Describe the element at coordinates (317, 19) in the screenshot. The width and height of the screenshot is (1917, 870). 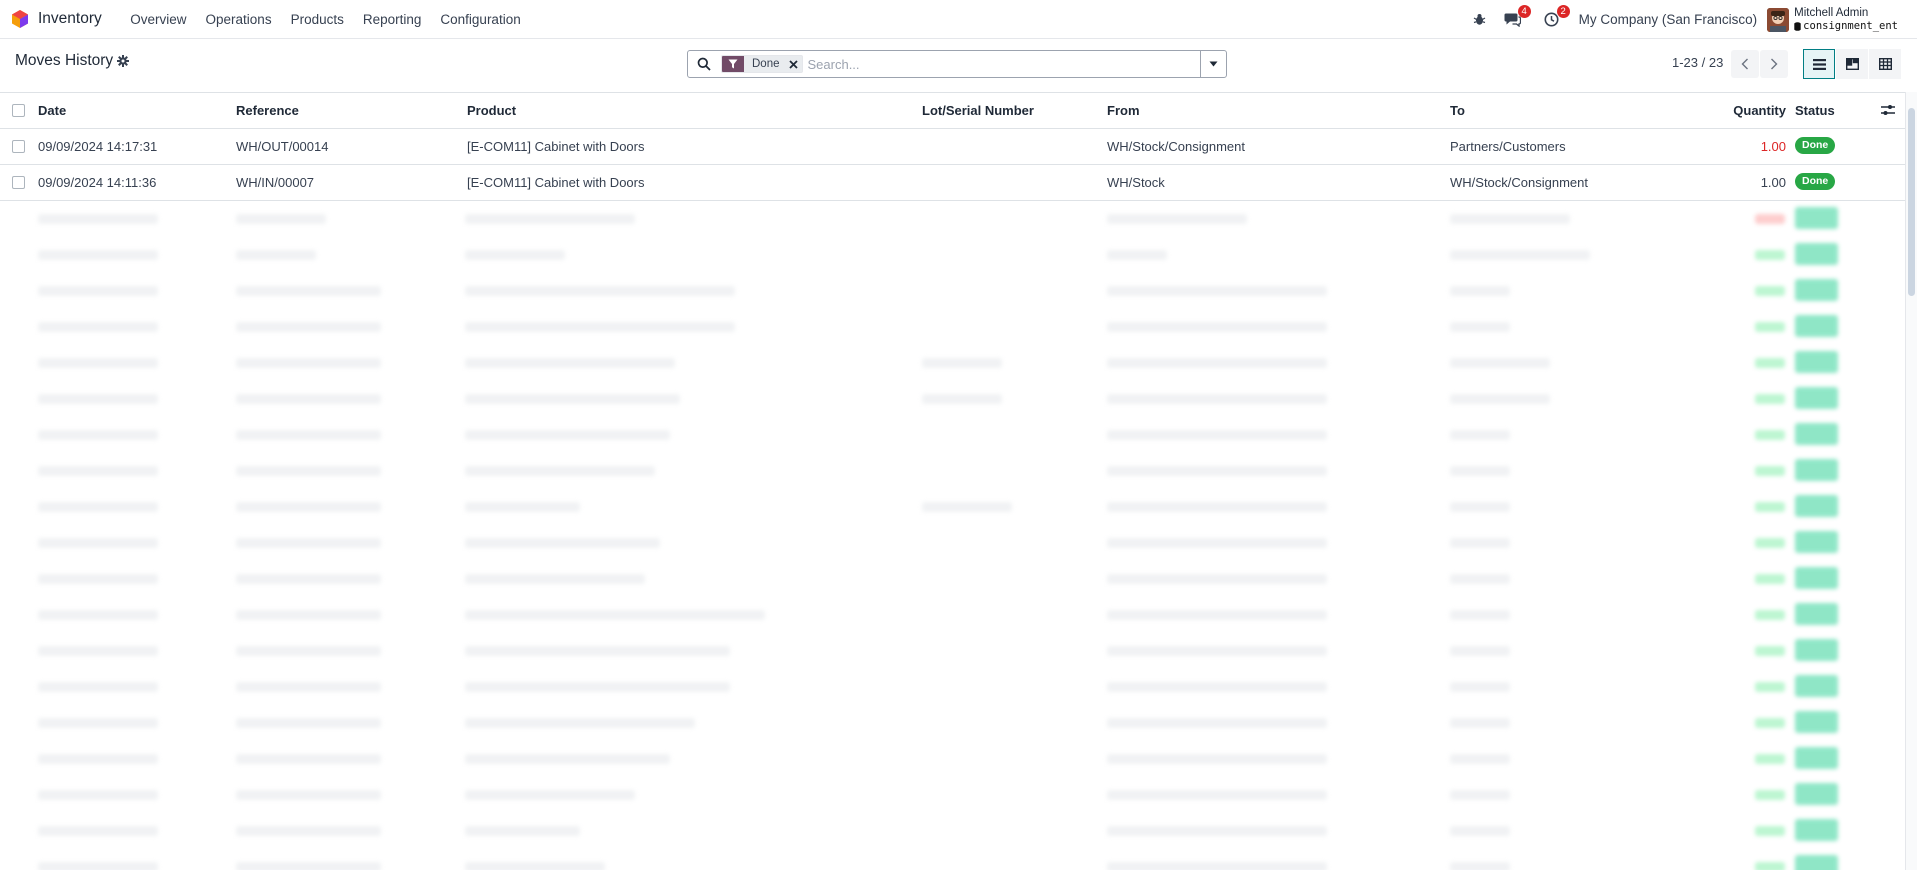
I see `menu-products: Products` at that location.